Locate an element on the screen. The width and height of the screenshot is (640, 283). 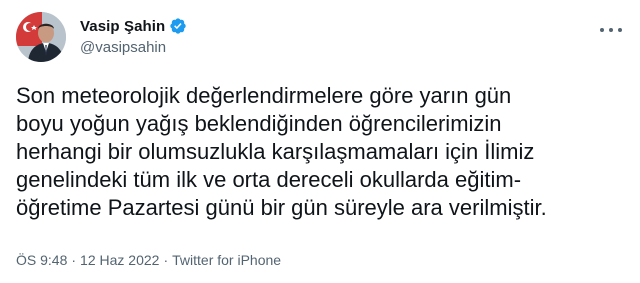
user-handle: @vasipsahin is located at coordinates (133, 47).